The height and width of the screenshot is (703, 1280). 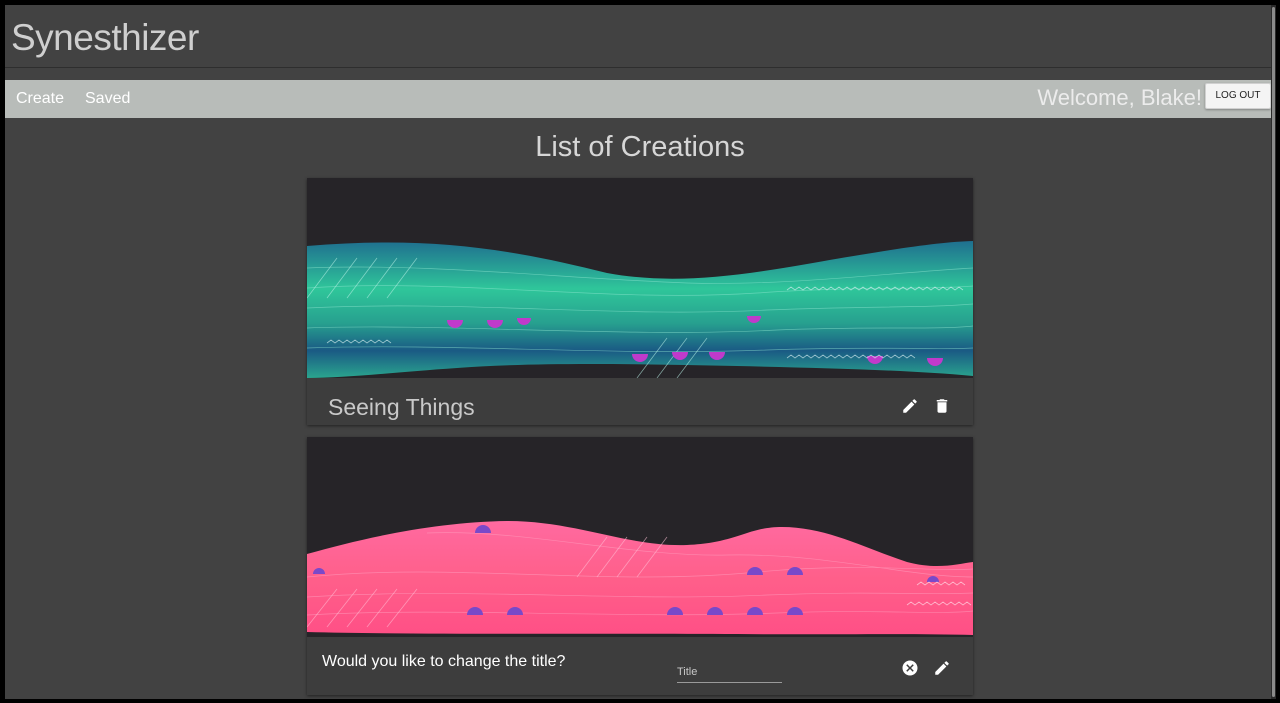 I want to click on cancel-icon, so click(x=910, y=668).